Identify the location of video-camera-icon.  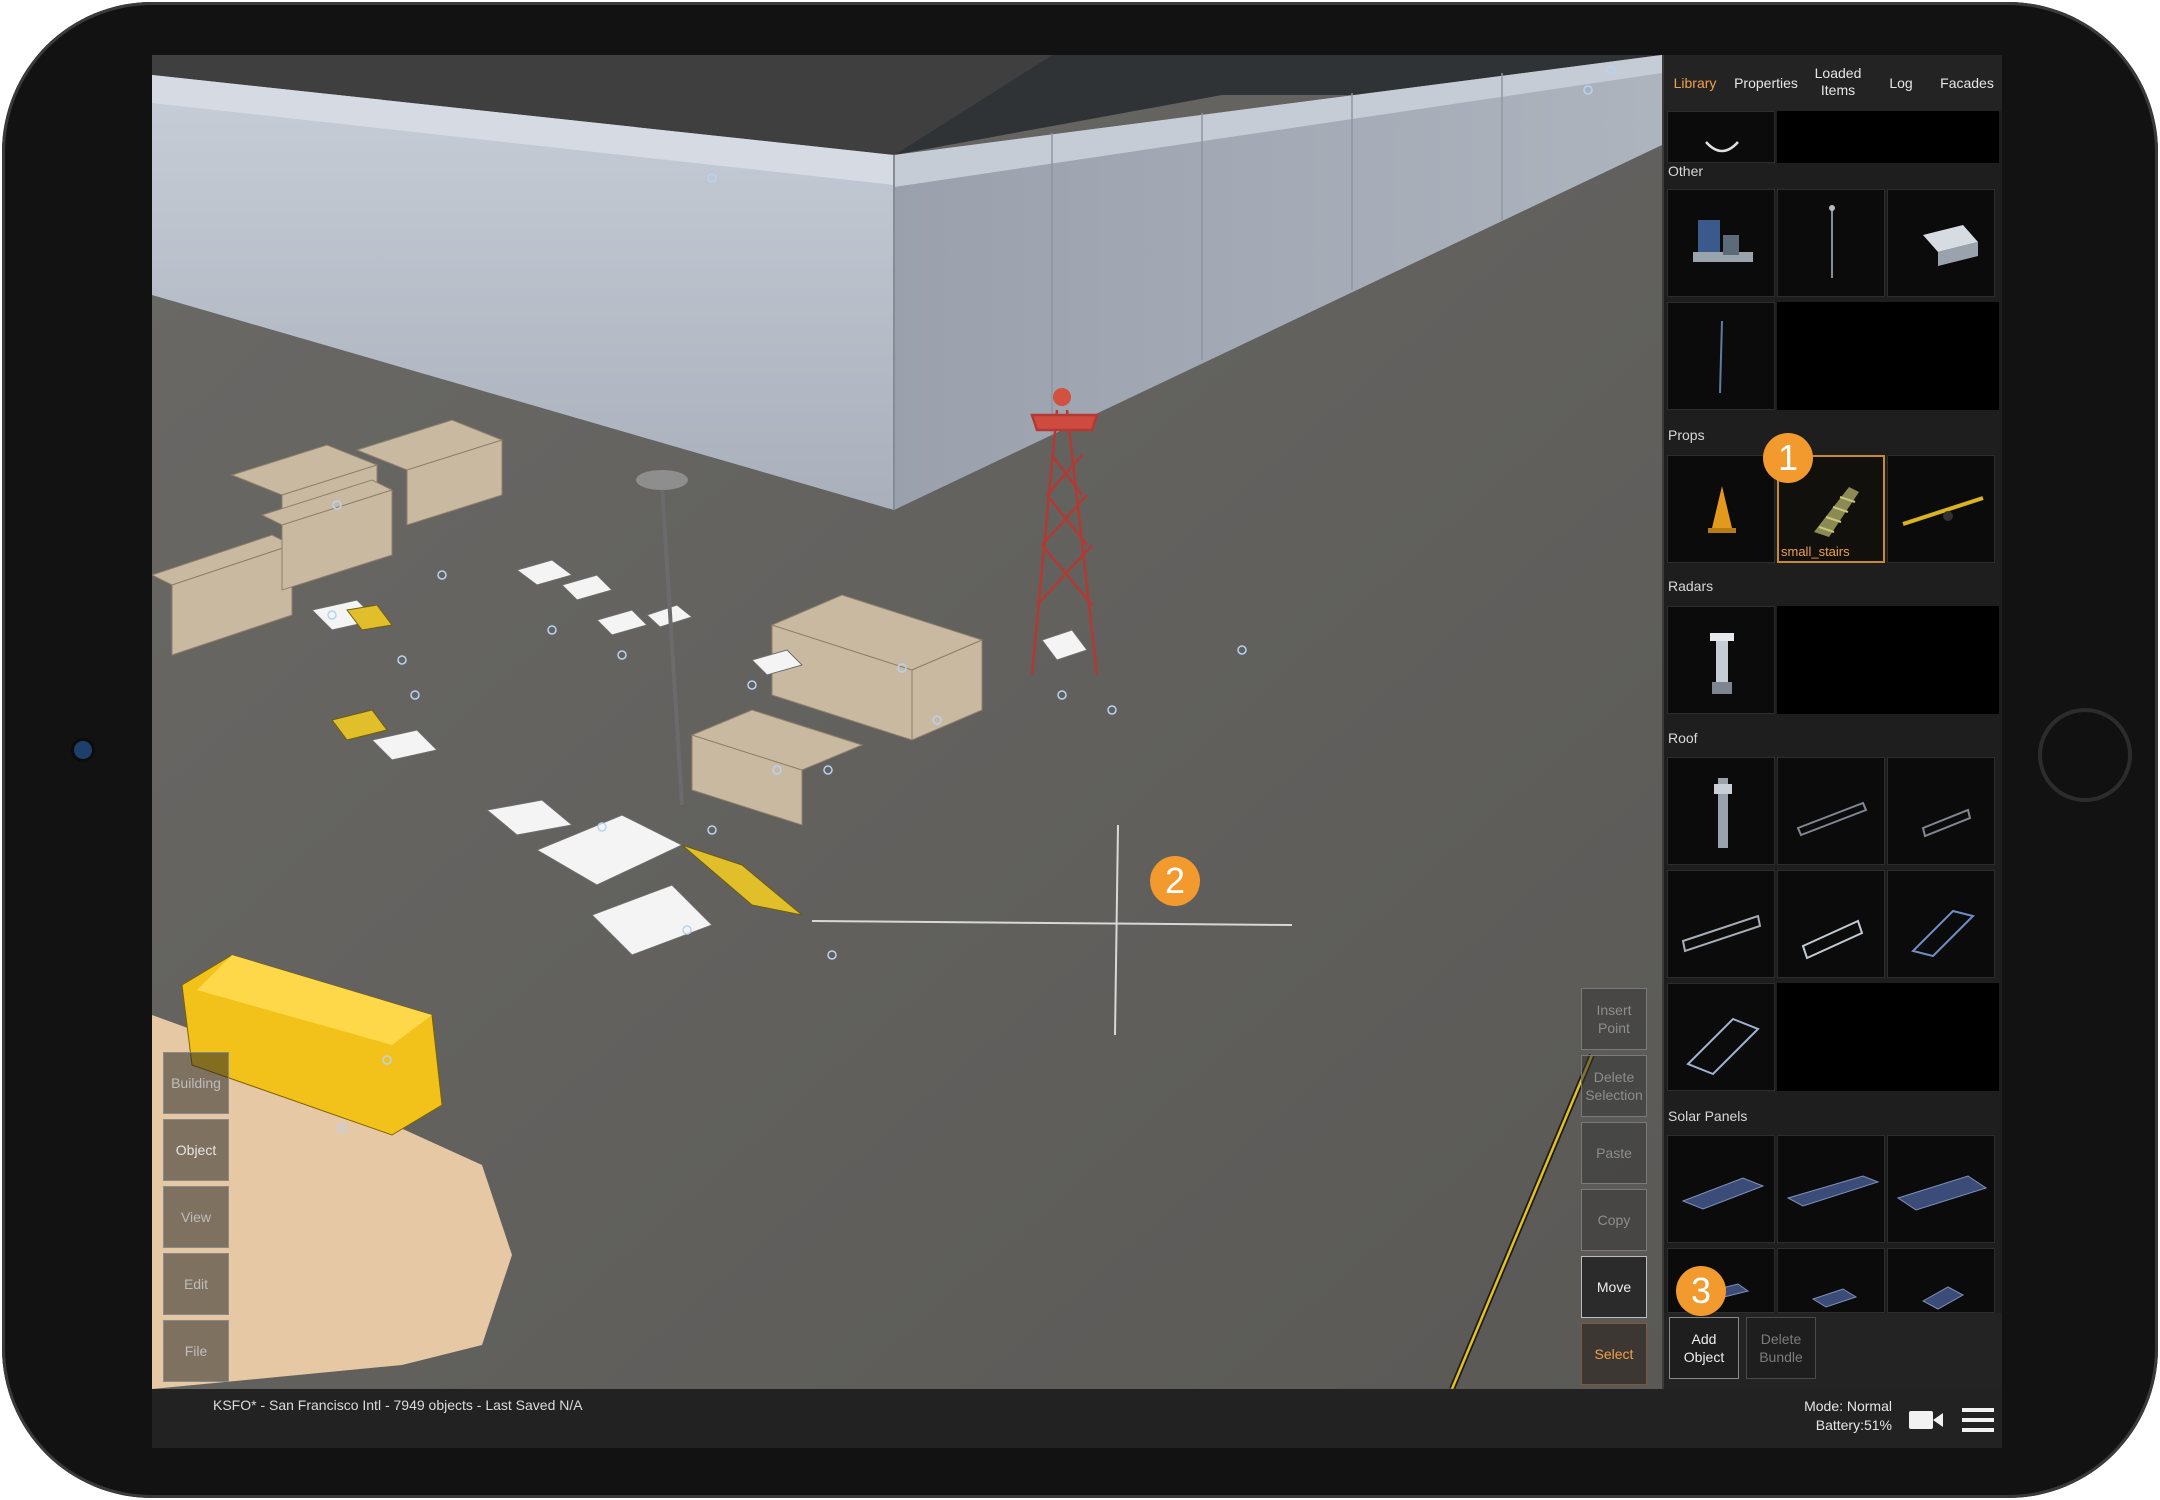
(1926, 1420).